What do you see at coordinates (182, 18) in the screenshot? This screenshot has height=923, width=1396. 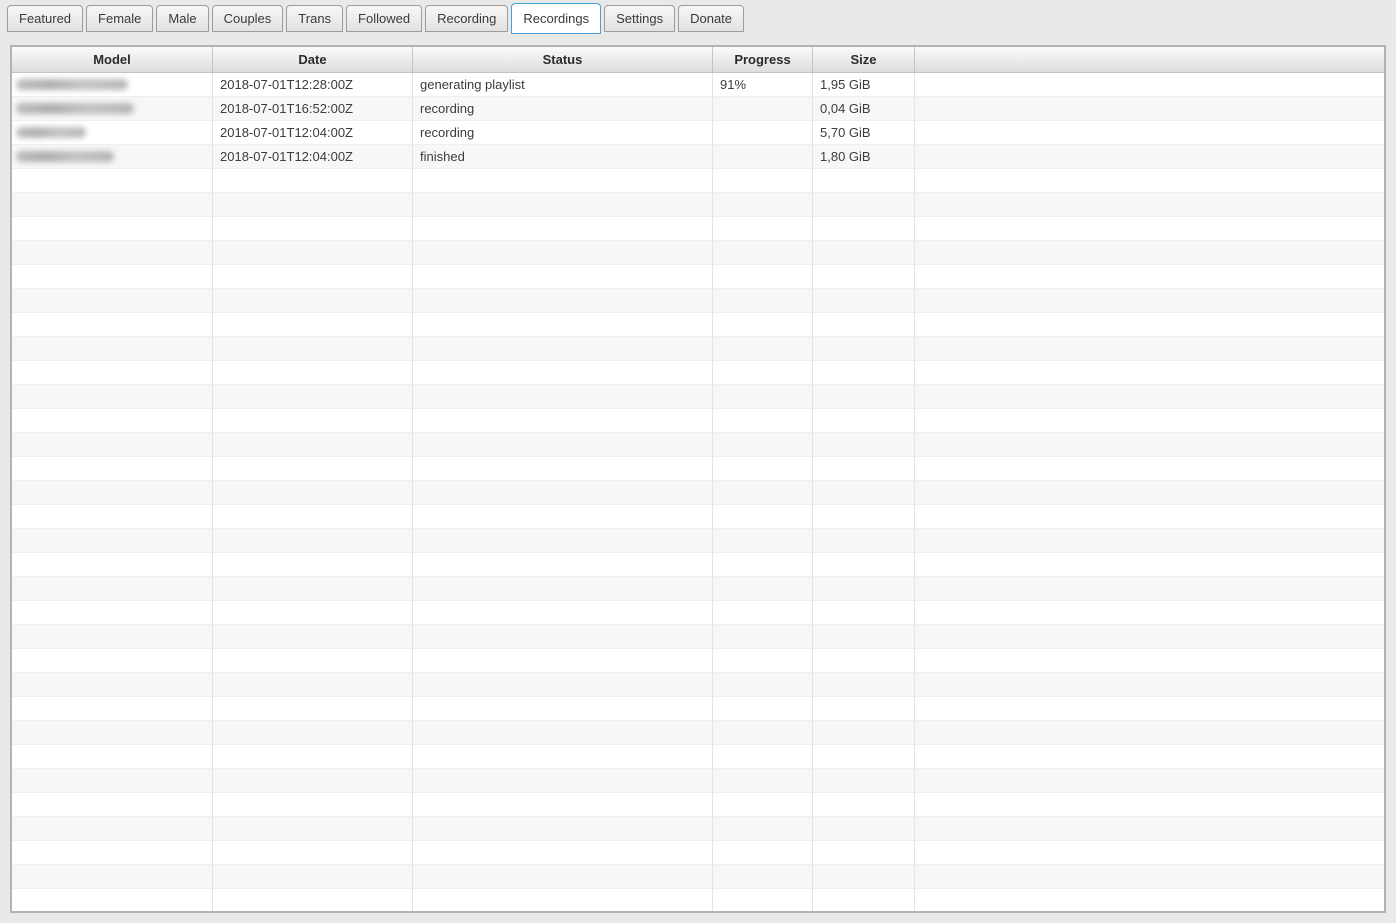 I see `tab-male: Male` at bounding box center [182, 18].